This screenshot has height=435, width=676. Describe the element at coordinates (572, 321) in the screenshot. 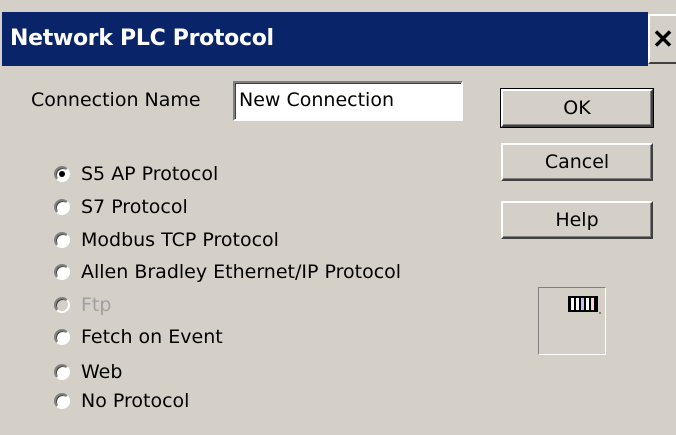

I see `plc-icon-frame` at that location.